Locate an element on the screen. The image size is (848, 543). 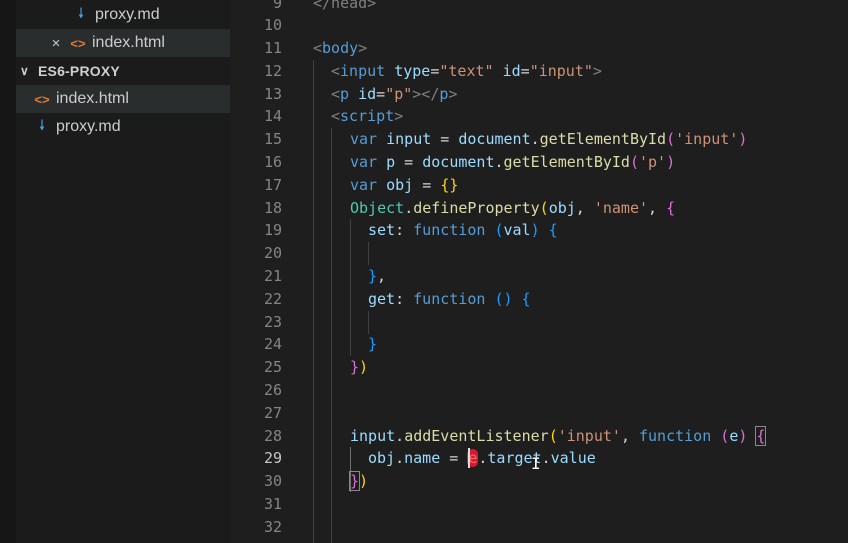
line-number: 25 is located at coordinates (272, 367).